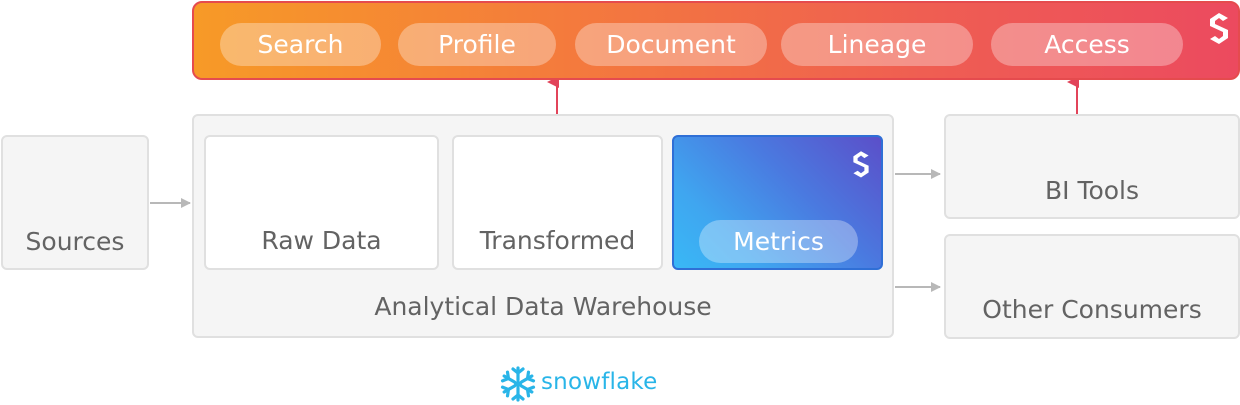  Describe the element at coordinates (671, 44) in the screenshot. I see `document-pill: Document` at that location.